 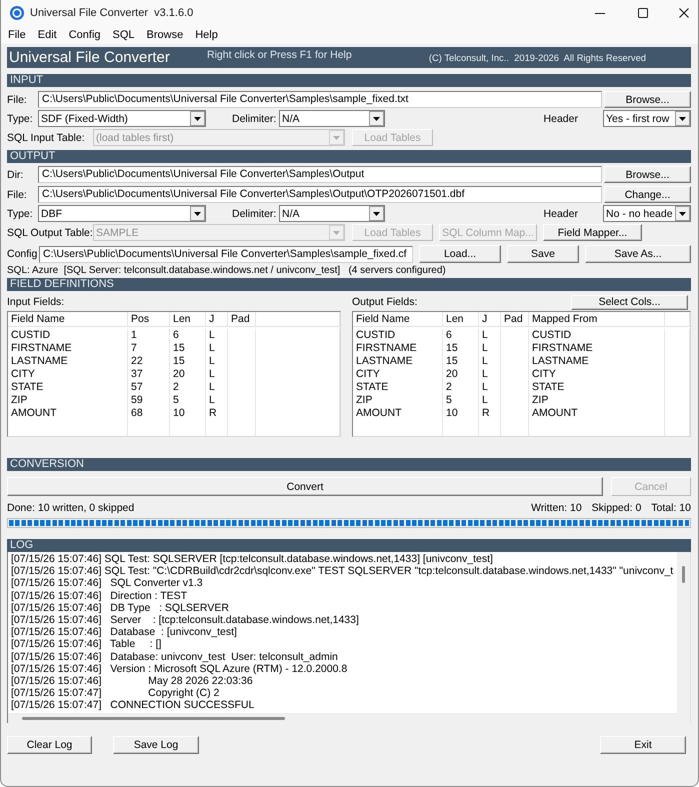 I want to click on output-fields-label: Output Fields:, so click(x=385, y=302).